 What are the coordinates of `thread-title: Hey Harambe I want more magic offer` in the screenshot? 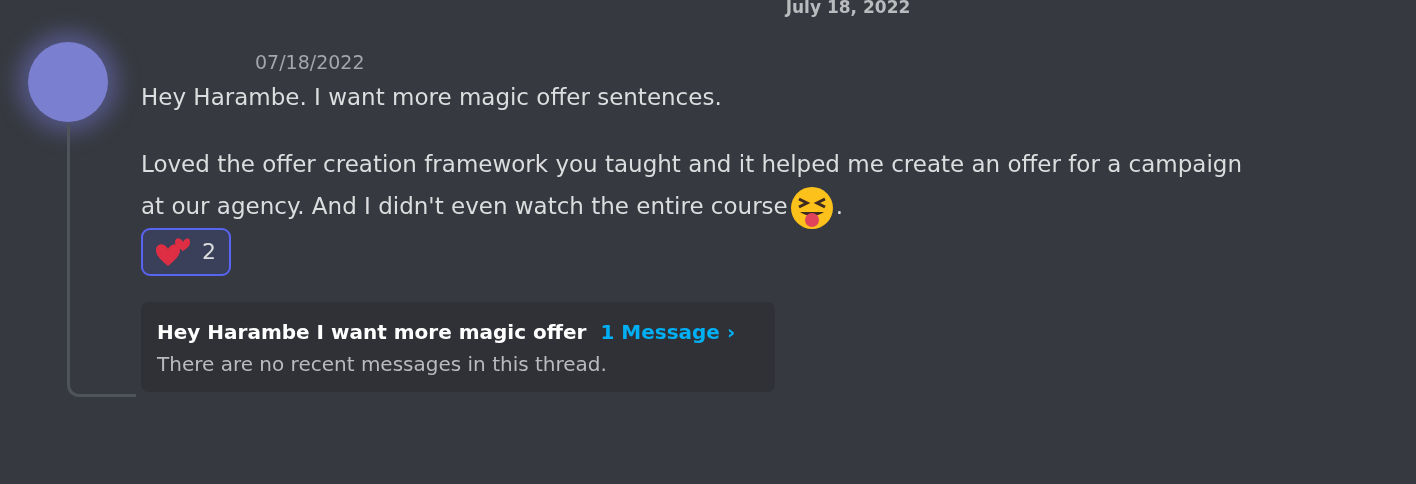 It's located at (372, 331).